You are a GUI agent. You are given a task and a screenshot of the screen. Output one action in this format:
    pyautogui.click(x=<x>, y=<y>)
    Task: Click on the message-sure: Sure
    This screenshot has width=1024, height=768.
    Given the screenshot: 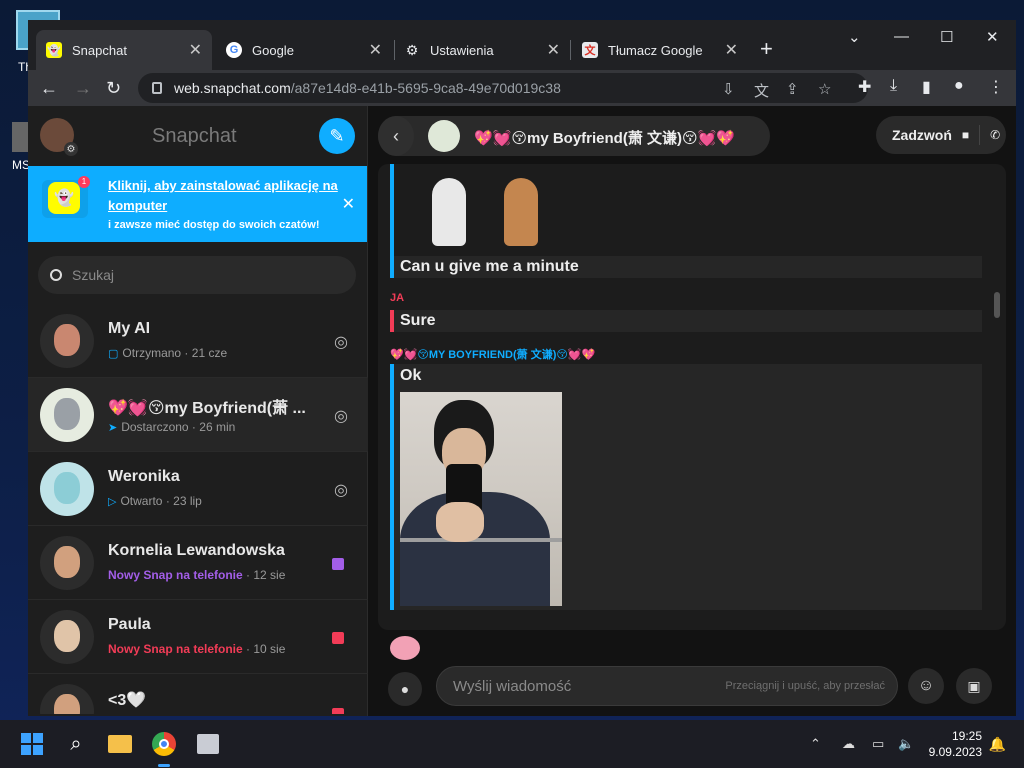 What is the action you would take?
    pyautogui.click(x=686, y=321)
    